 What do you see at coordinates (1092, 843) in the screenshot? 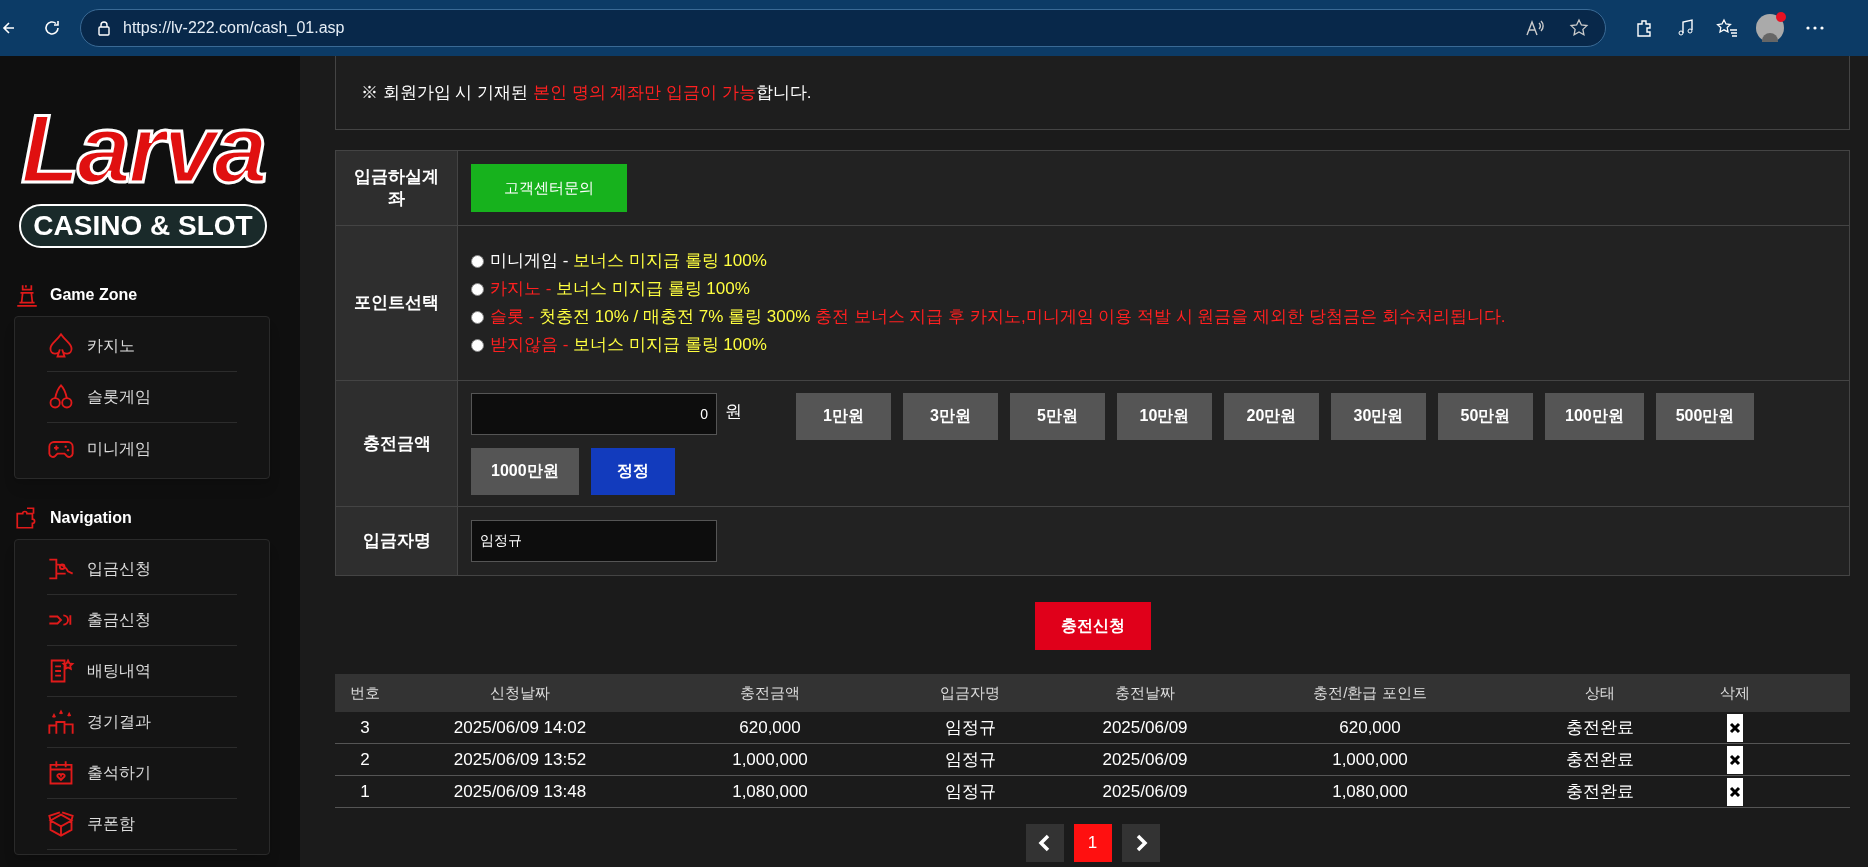
I see `page-button: 1` at bounding box center [1092, 843].